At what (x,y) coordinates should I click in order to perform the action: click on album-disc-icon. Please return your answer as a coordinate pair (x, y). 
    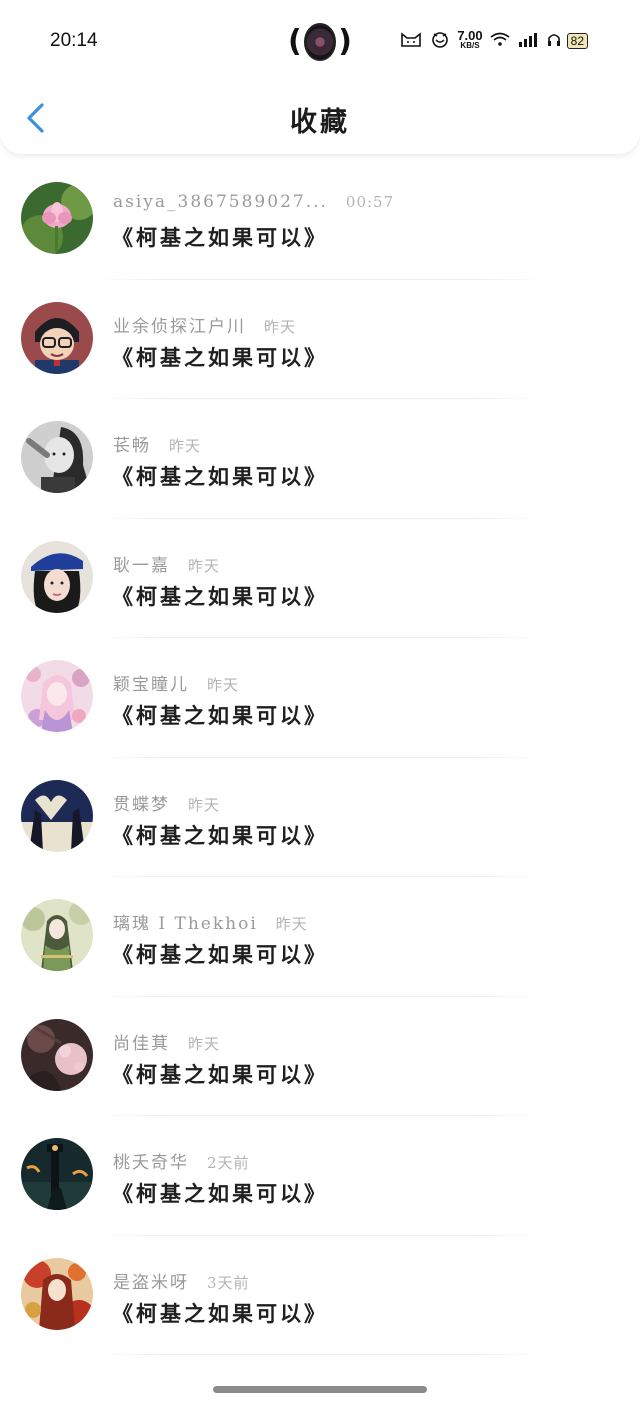
    Looking at the image, I should click on (320, 42).